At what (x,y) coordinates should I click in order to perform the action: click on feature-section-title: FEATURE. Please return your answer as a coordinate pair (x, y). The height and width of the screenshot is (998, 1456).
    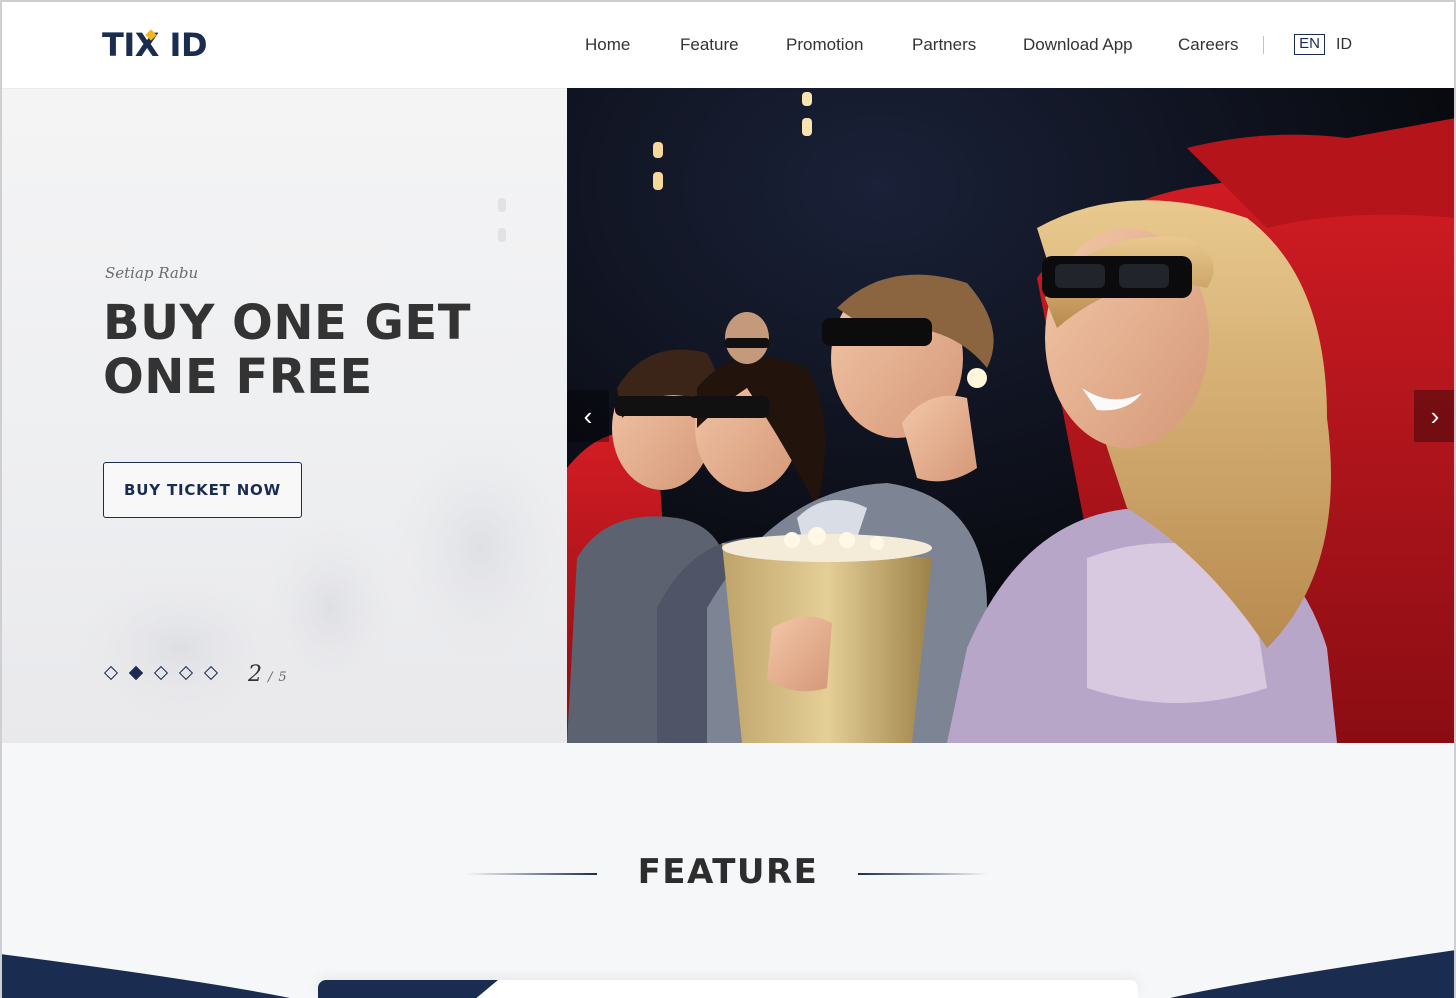
    Looking at the image, I should click on (728, 872).